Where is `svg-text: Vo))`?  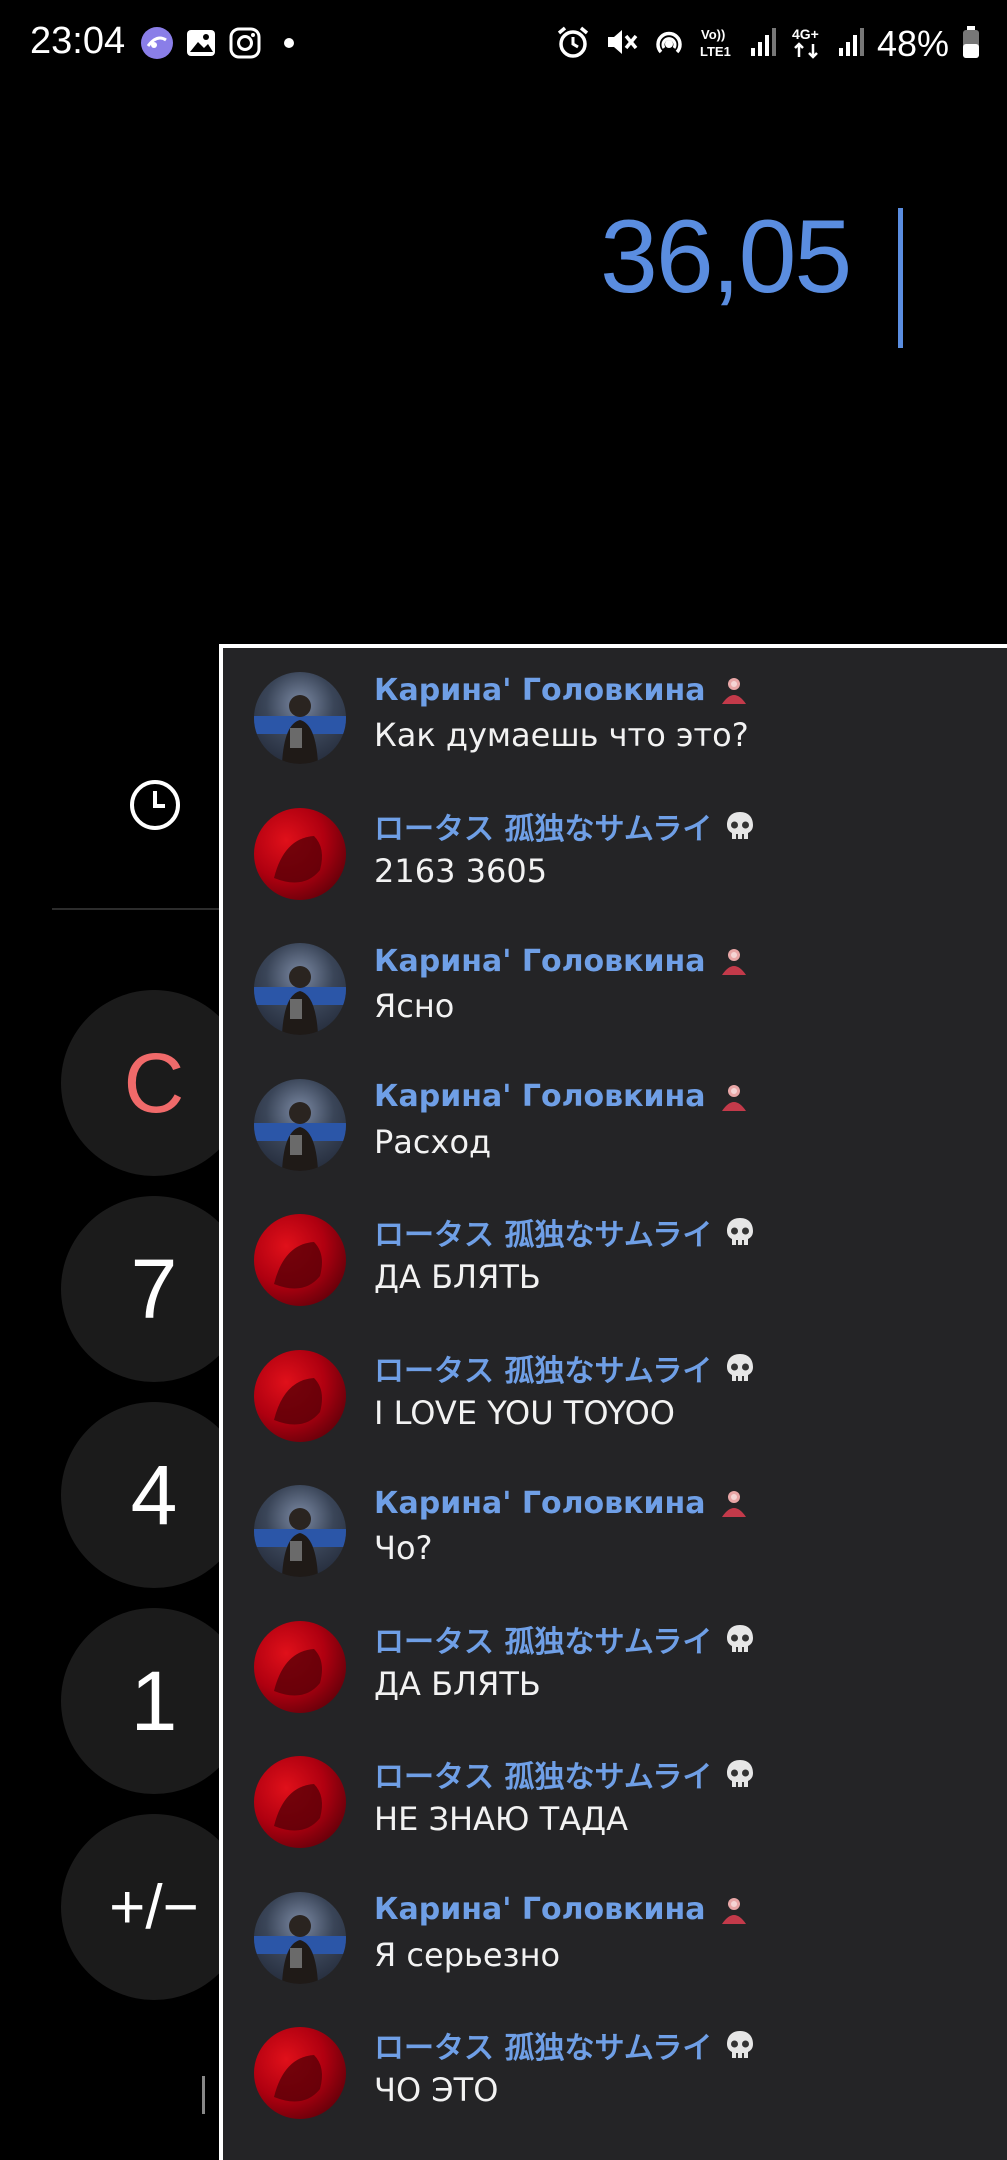
svg-text: Vo)) is located at coordinates (713, 34).